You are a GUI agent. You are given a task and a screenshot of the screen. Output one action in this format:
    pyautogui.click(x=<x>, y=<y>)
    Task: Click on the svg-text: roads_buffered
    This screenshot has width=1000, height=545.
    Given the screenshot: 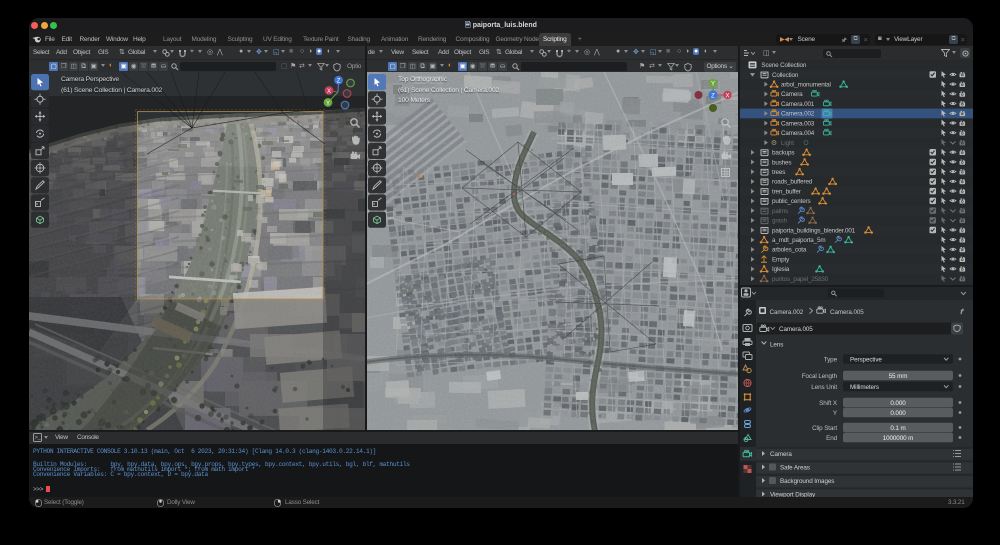 What is the action you would take?
    pyautogui.click(x=792, y=182)
    